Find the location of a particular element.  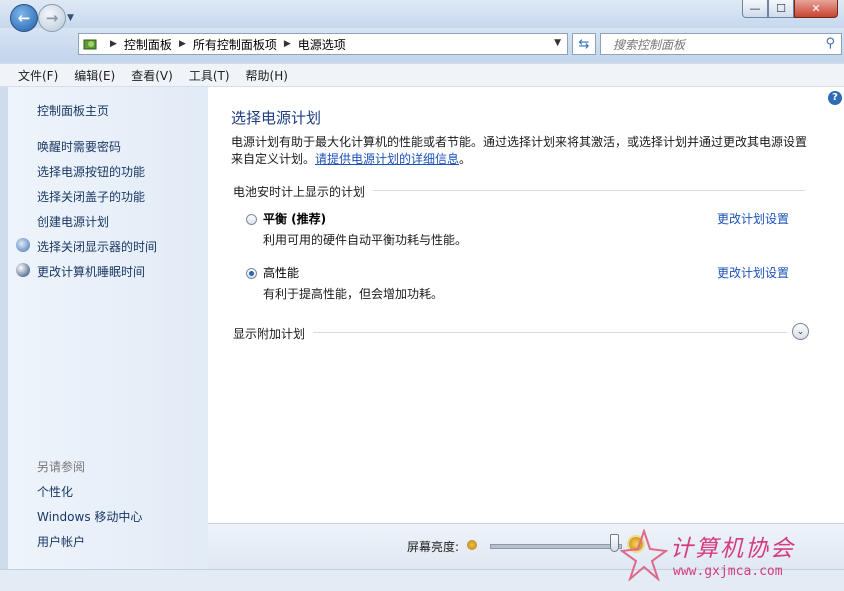

sleep-moon-icon is located at coordinates (23, 270).